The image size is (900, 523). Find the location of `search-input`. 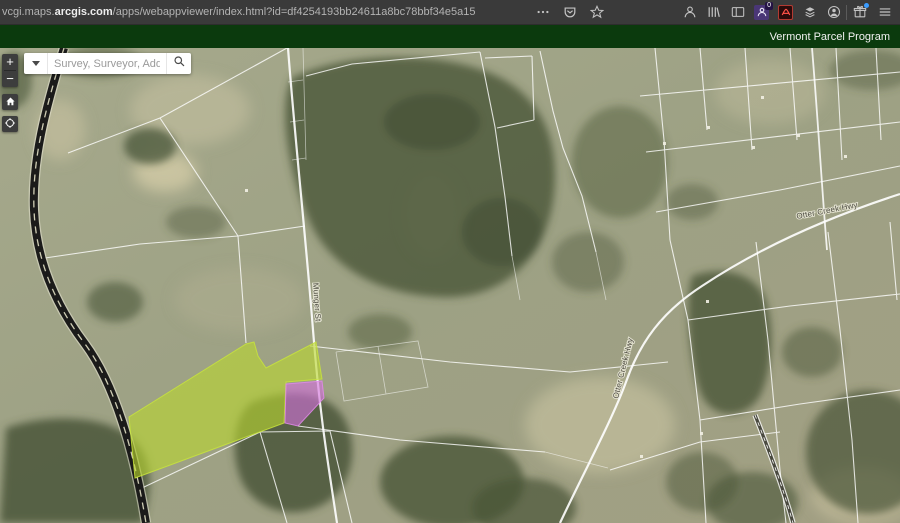

search-input is located at coordinates (107, 63).